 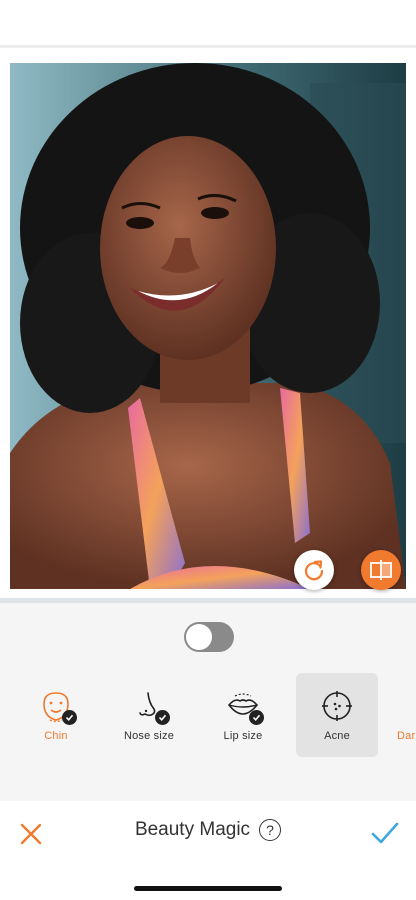 I want to click on compare-icon, so click(x=381, y=570).